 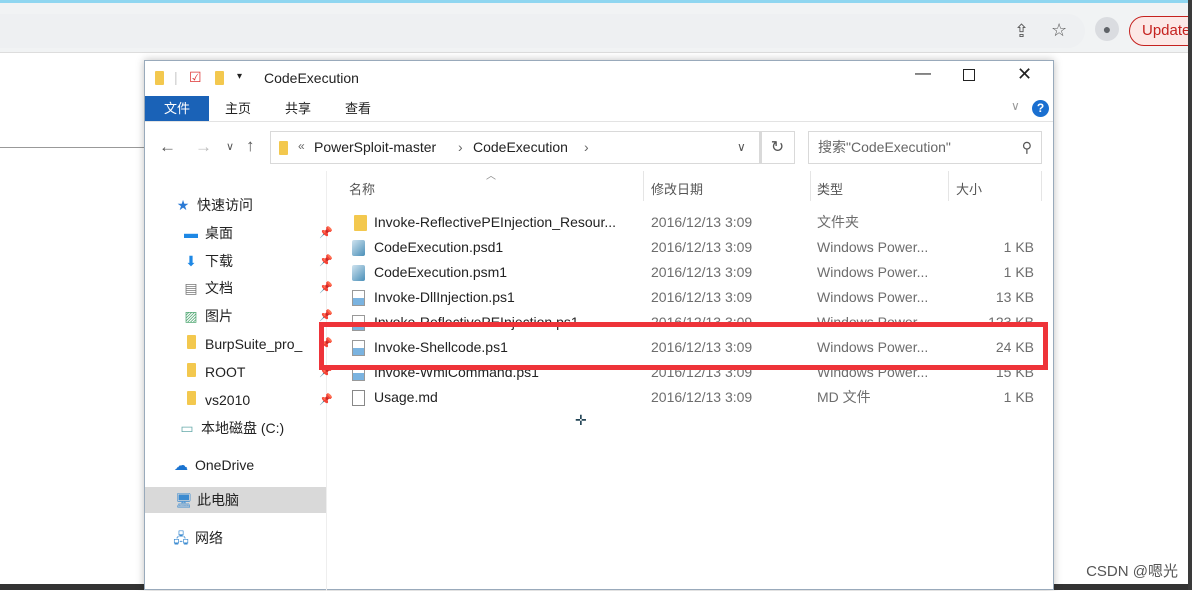 I want to click on breadcrumb-overflow: «, so click(x=301, y=146).